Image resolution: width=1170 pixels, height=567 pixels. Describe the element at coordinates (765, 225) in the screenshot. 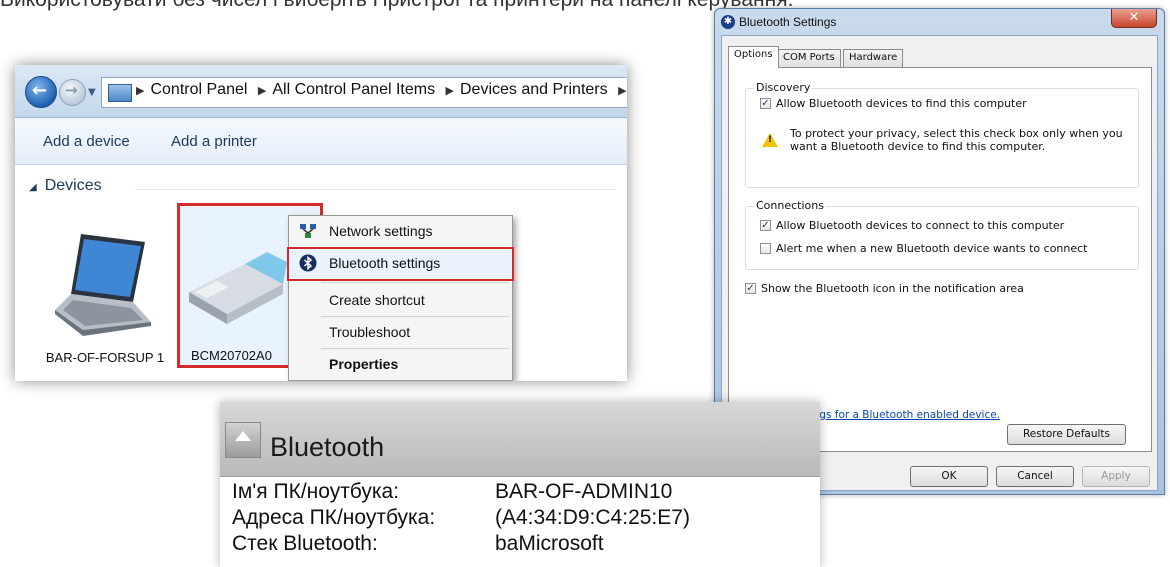

I see `allow-connect-checkbox: ✓` at that location.